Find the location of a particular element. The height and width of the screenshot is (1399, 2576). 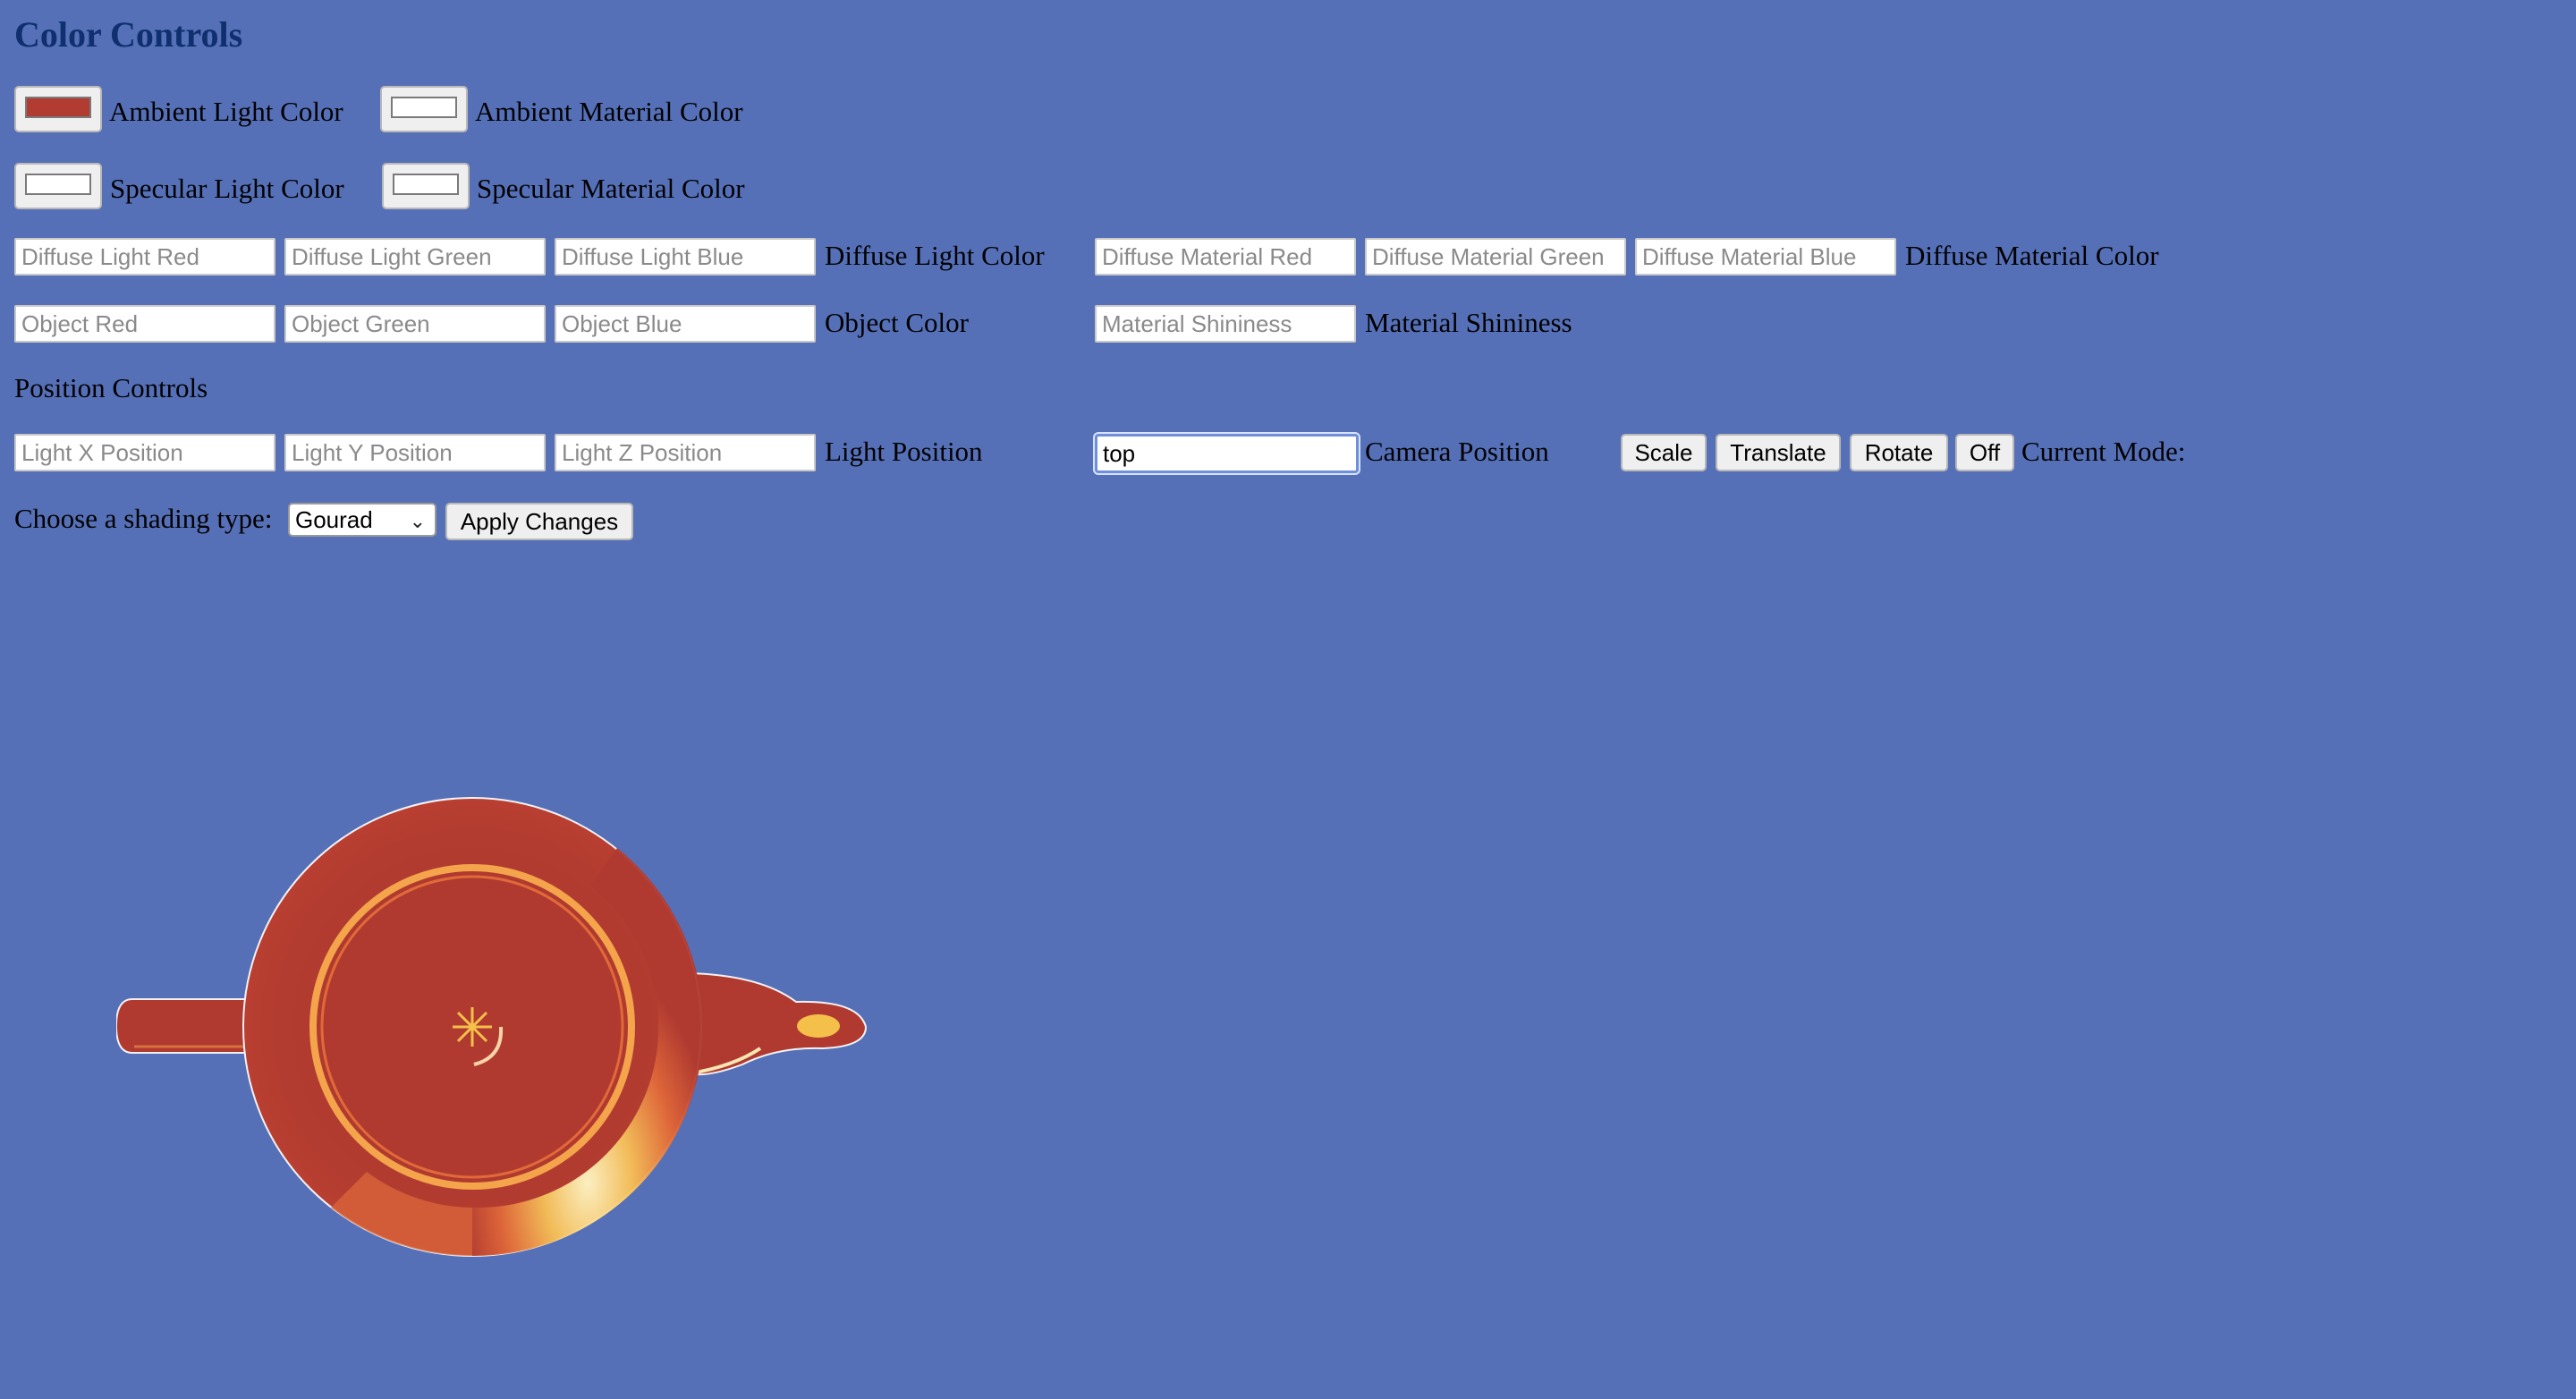

diffuse-material-color-label: Diffuse Material Color is located at coordinates (2032, 255).